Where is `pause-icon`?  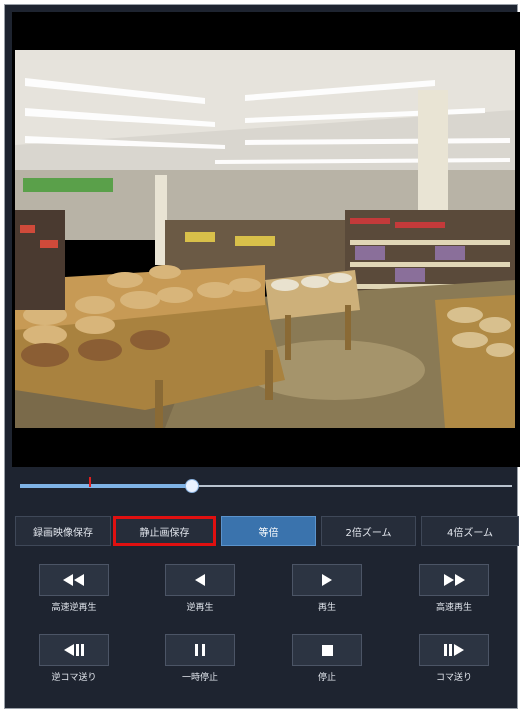 pause-icon is located at coordinates (200, 650).